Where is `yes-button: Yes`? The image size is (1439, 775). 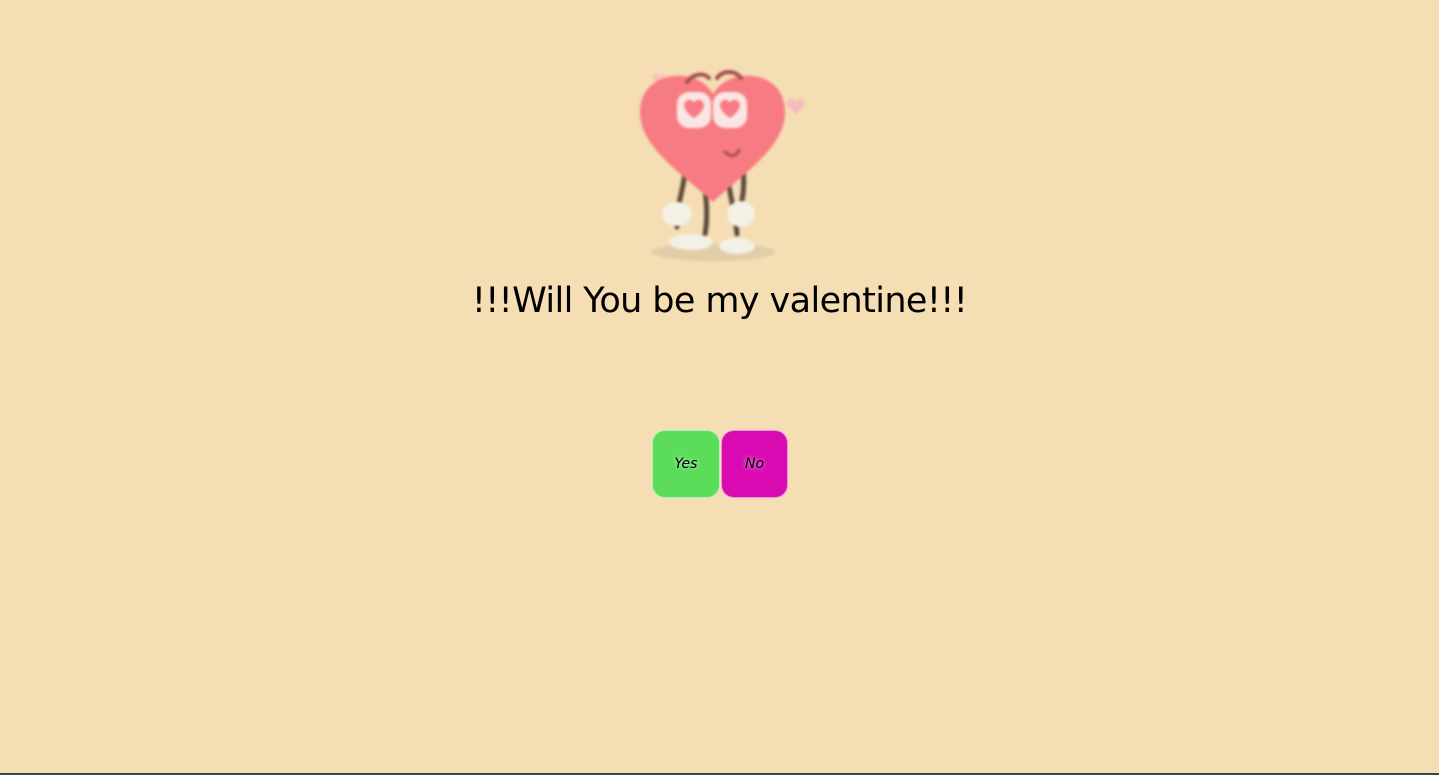 yes-button: Yes is located at coordinates (686, 464).